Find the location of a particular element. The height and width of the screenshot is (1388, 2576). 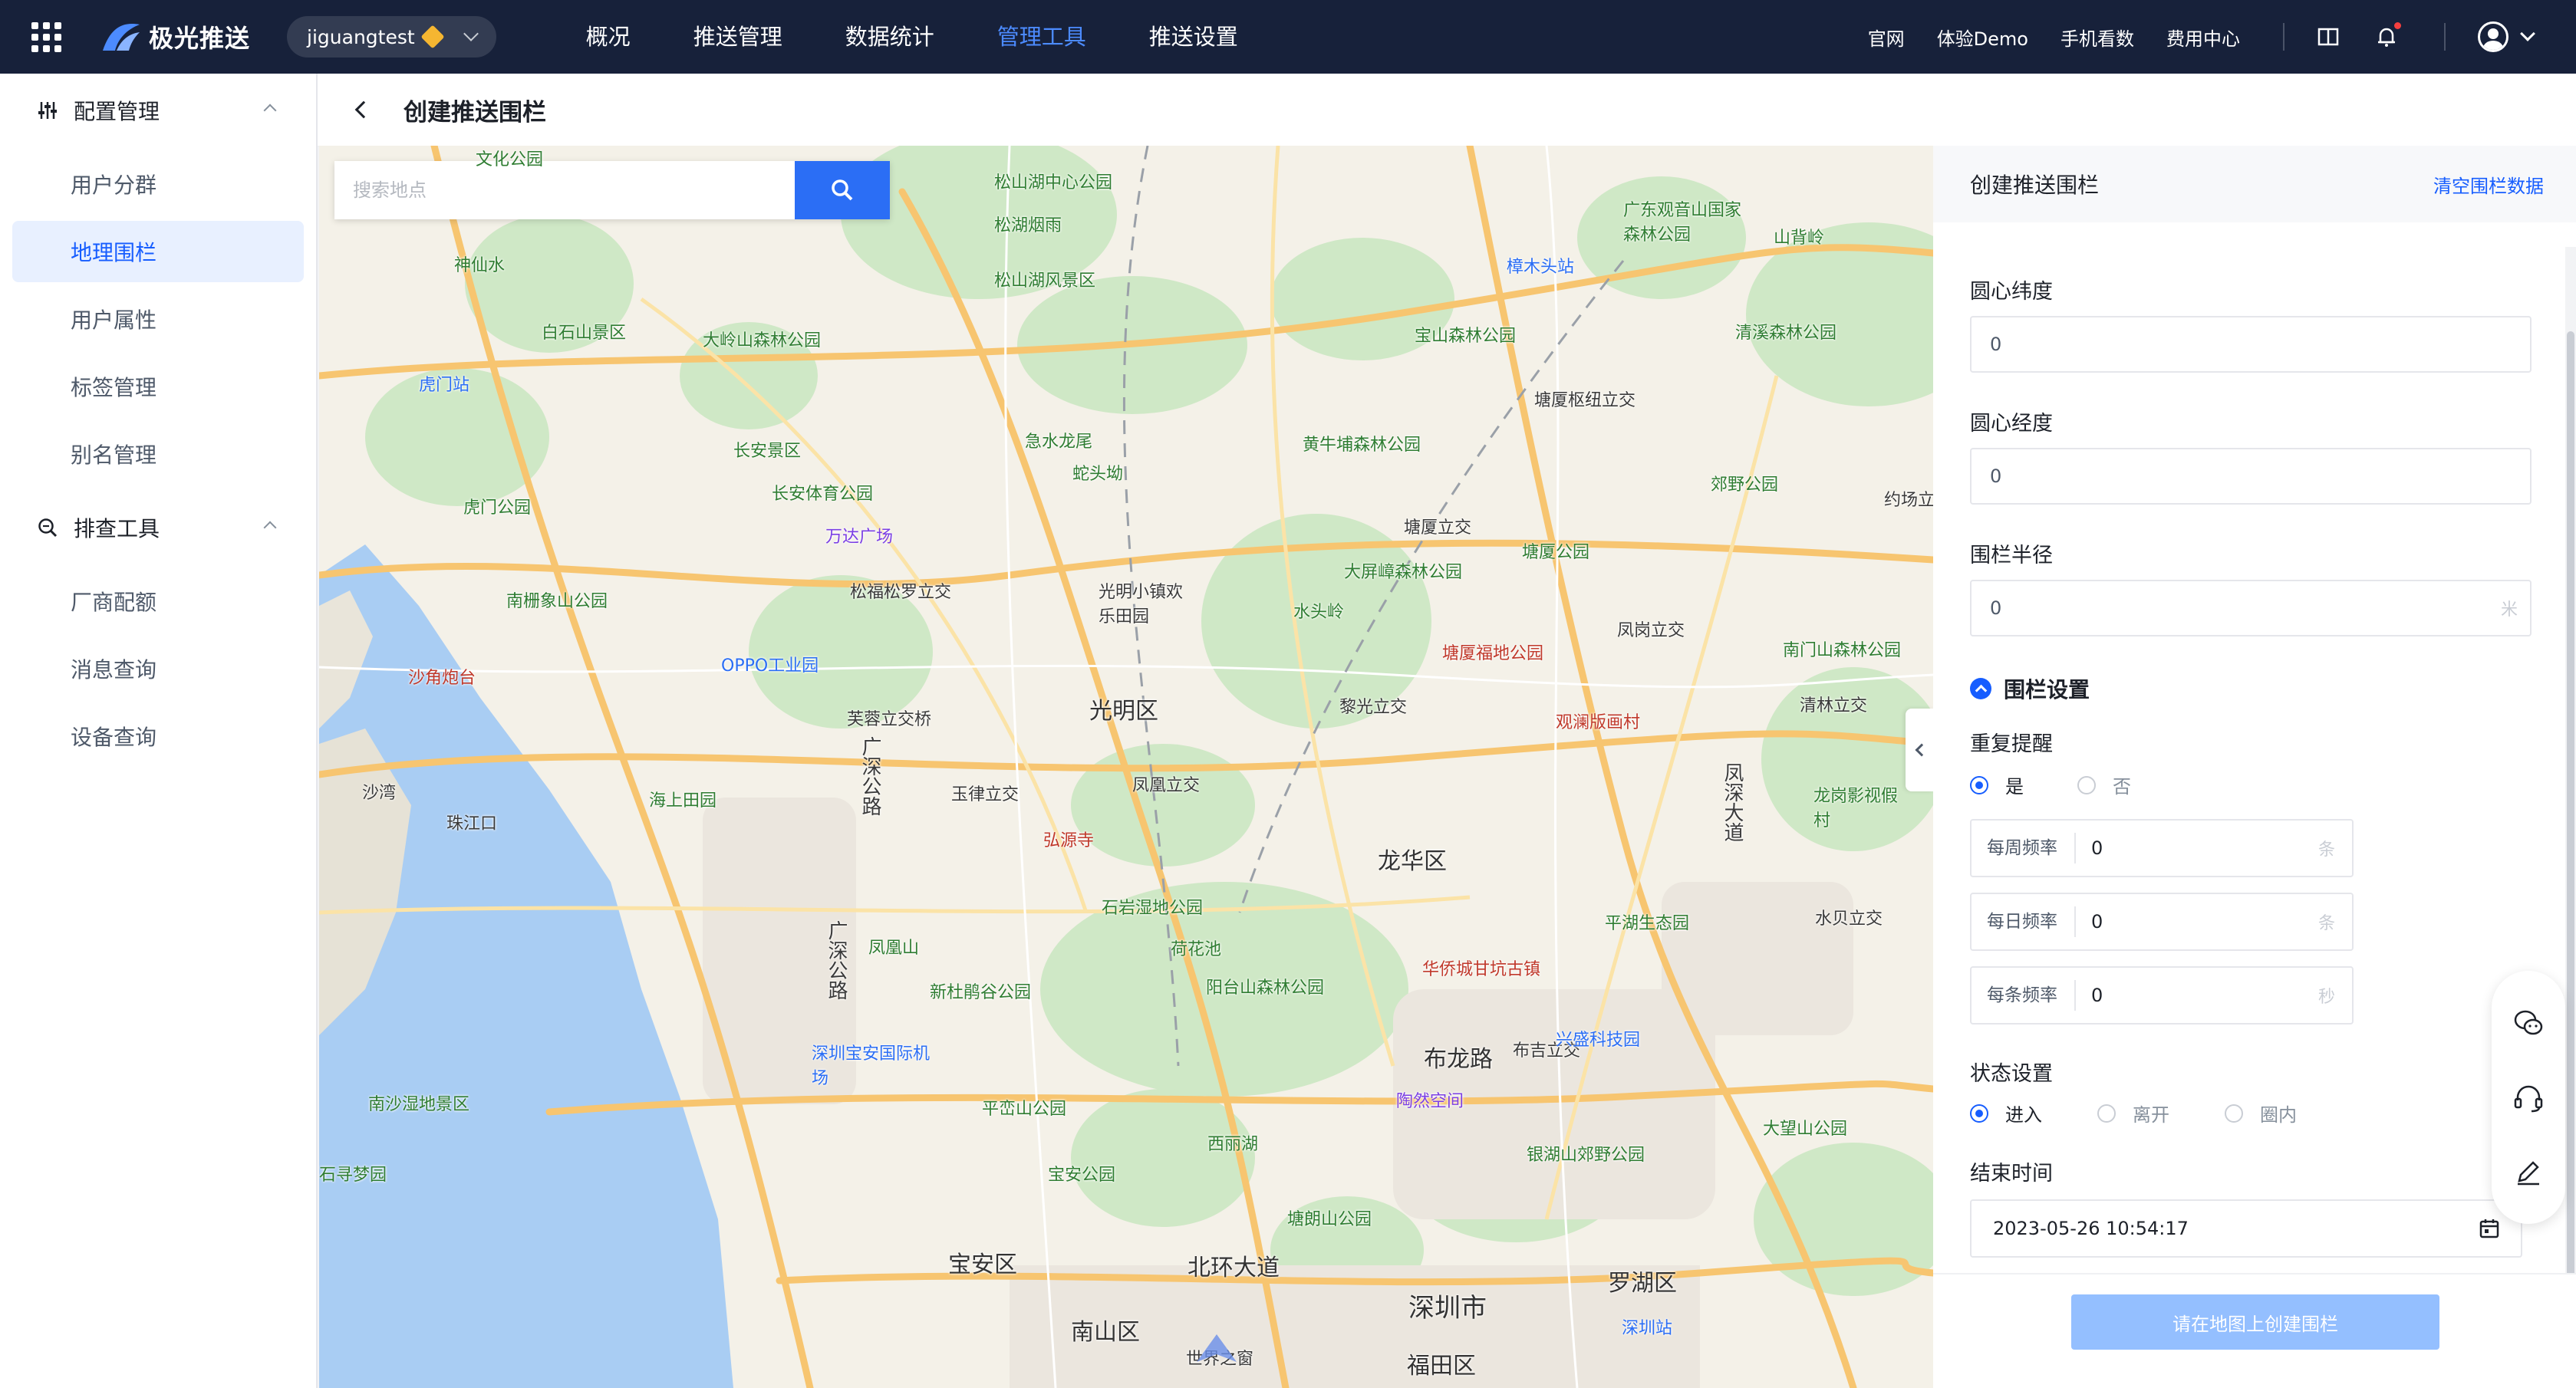

map-location-marker is located at coordinates (1217, 1348).